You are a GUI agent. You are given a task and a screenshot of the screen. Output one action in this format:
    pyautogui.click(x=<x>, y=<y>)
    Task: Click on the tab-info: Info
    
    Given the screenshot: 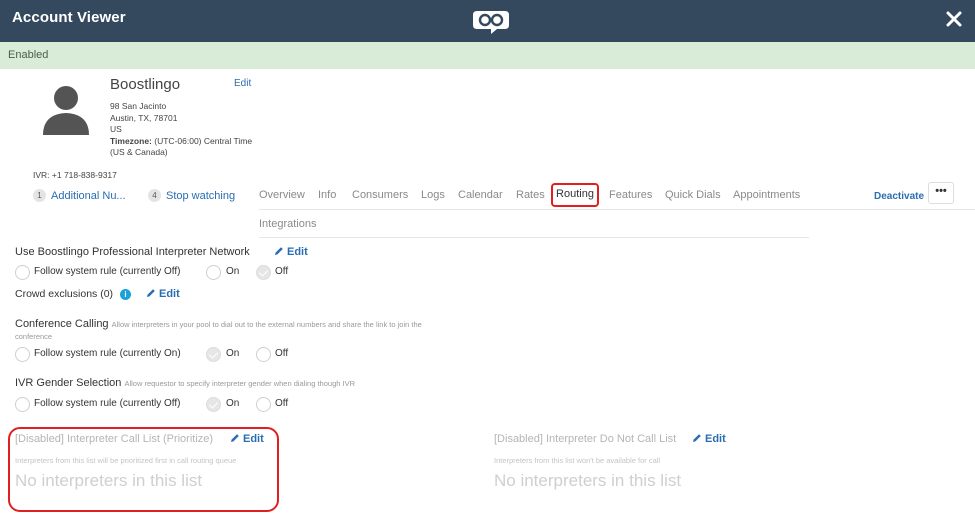 What is the action you would take?
    pyautogui.click(x=327, y=195)
    